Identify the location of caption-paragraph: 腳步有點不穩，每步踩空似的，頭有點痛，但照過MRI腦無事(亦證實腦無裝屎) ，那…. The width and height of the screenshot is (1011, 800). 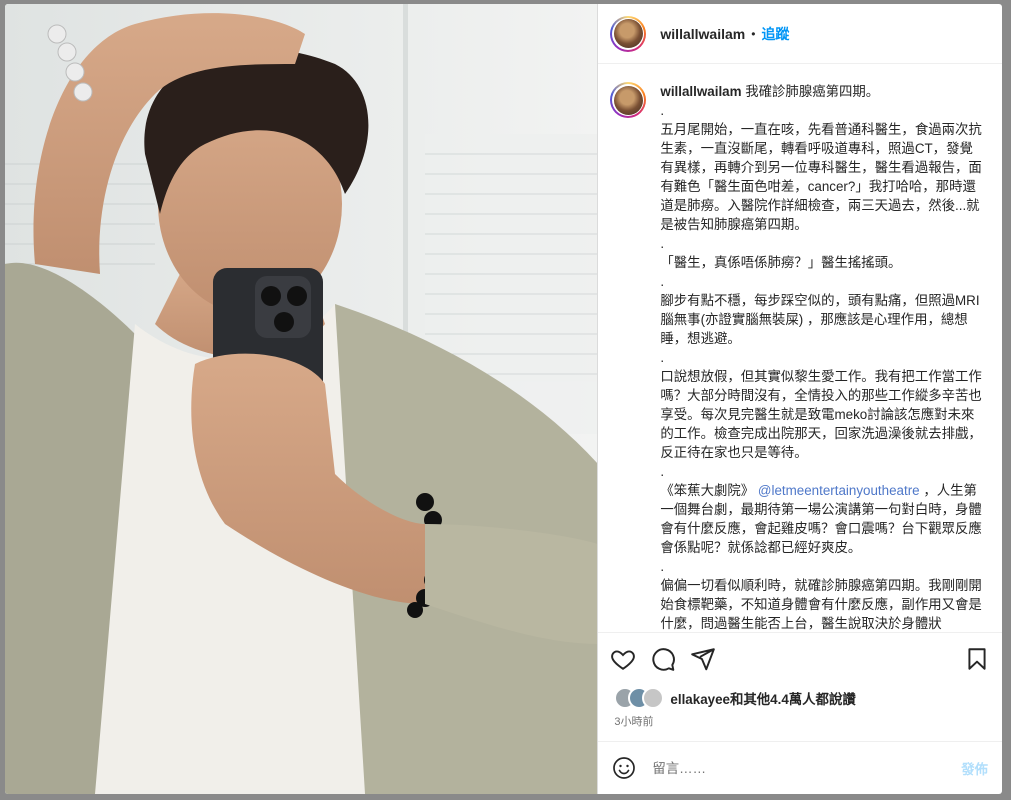
(820, 319).